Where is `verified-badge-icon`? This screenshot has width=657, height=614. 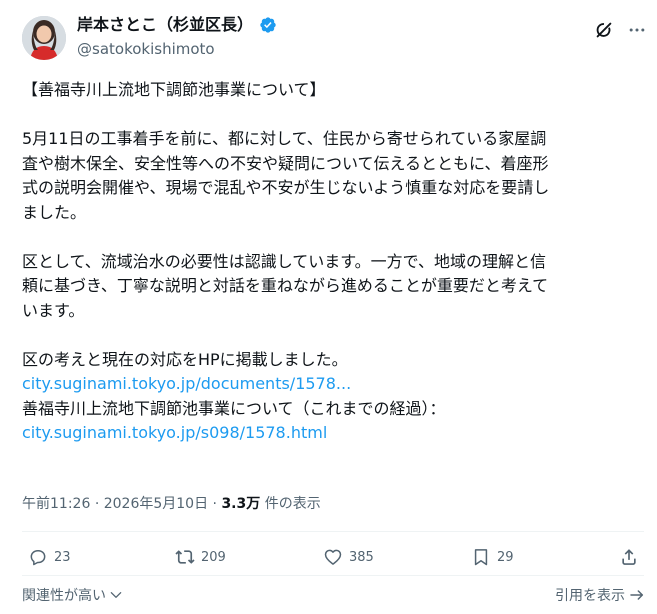 verified-badge-icon is located at coordinates (268, 25).